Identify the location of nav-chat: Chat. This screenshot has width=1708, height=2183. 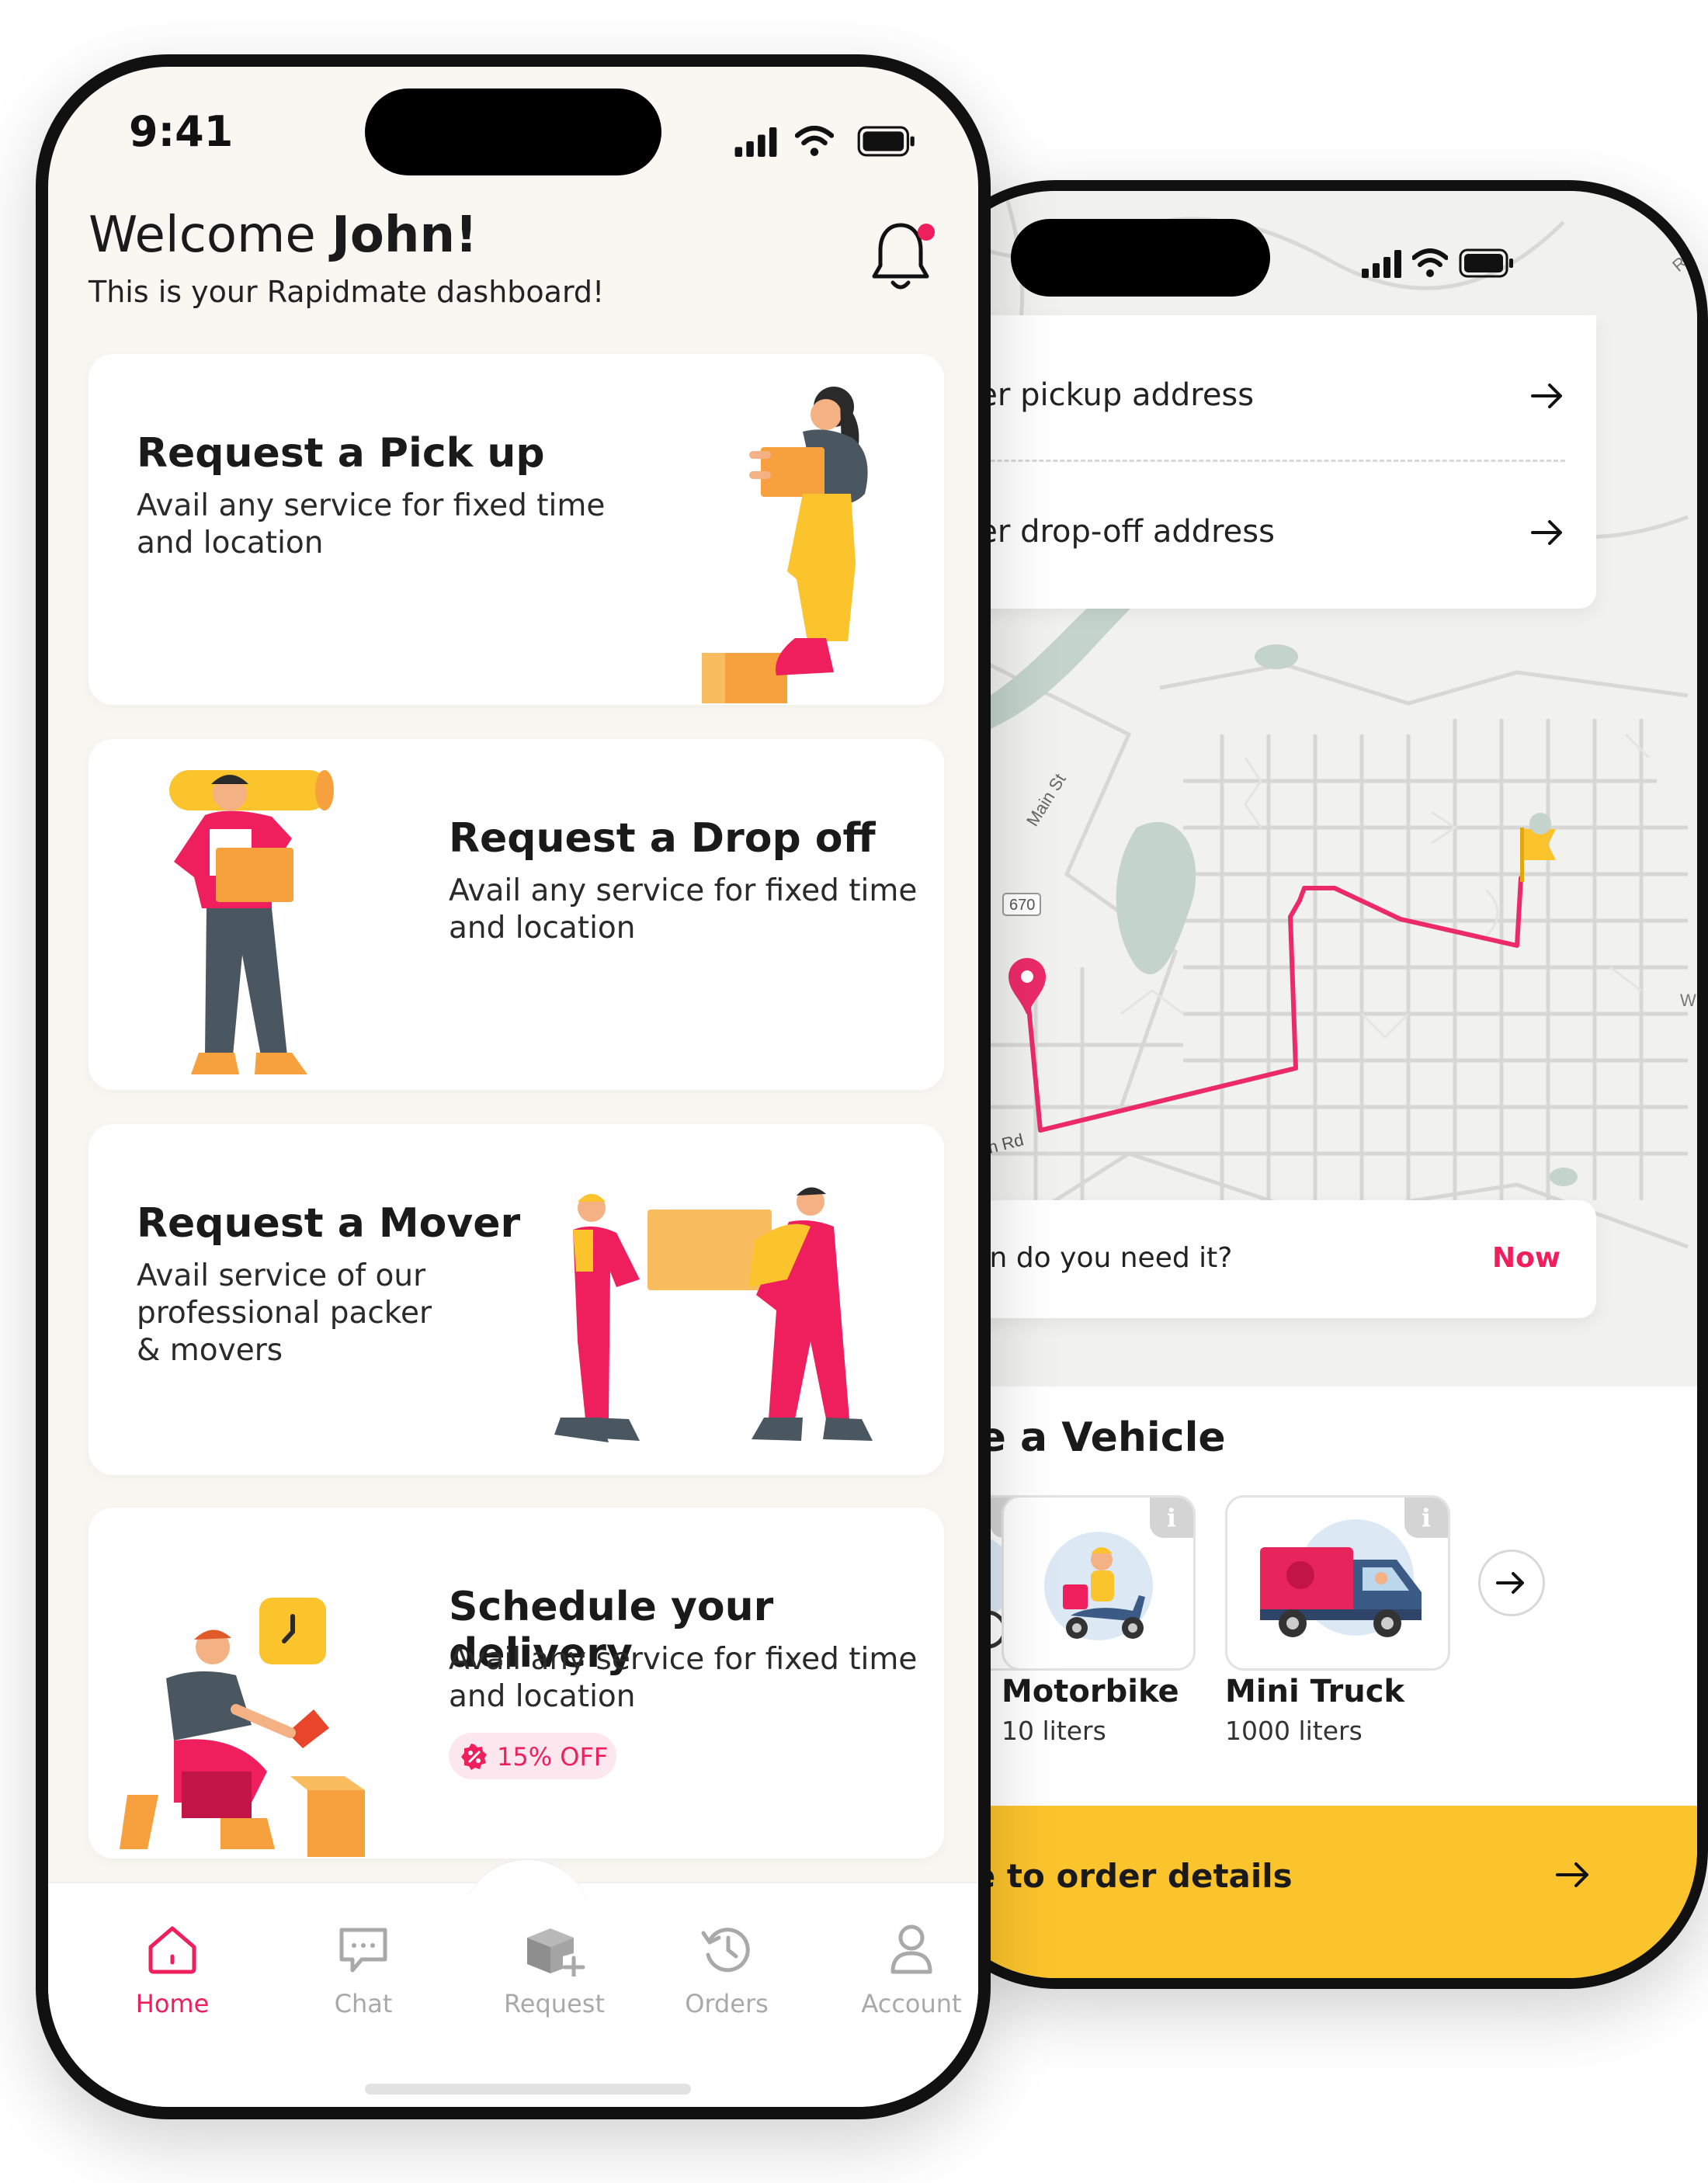
(364, 1970).